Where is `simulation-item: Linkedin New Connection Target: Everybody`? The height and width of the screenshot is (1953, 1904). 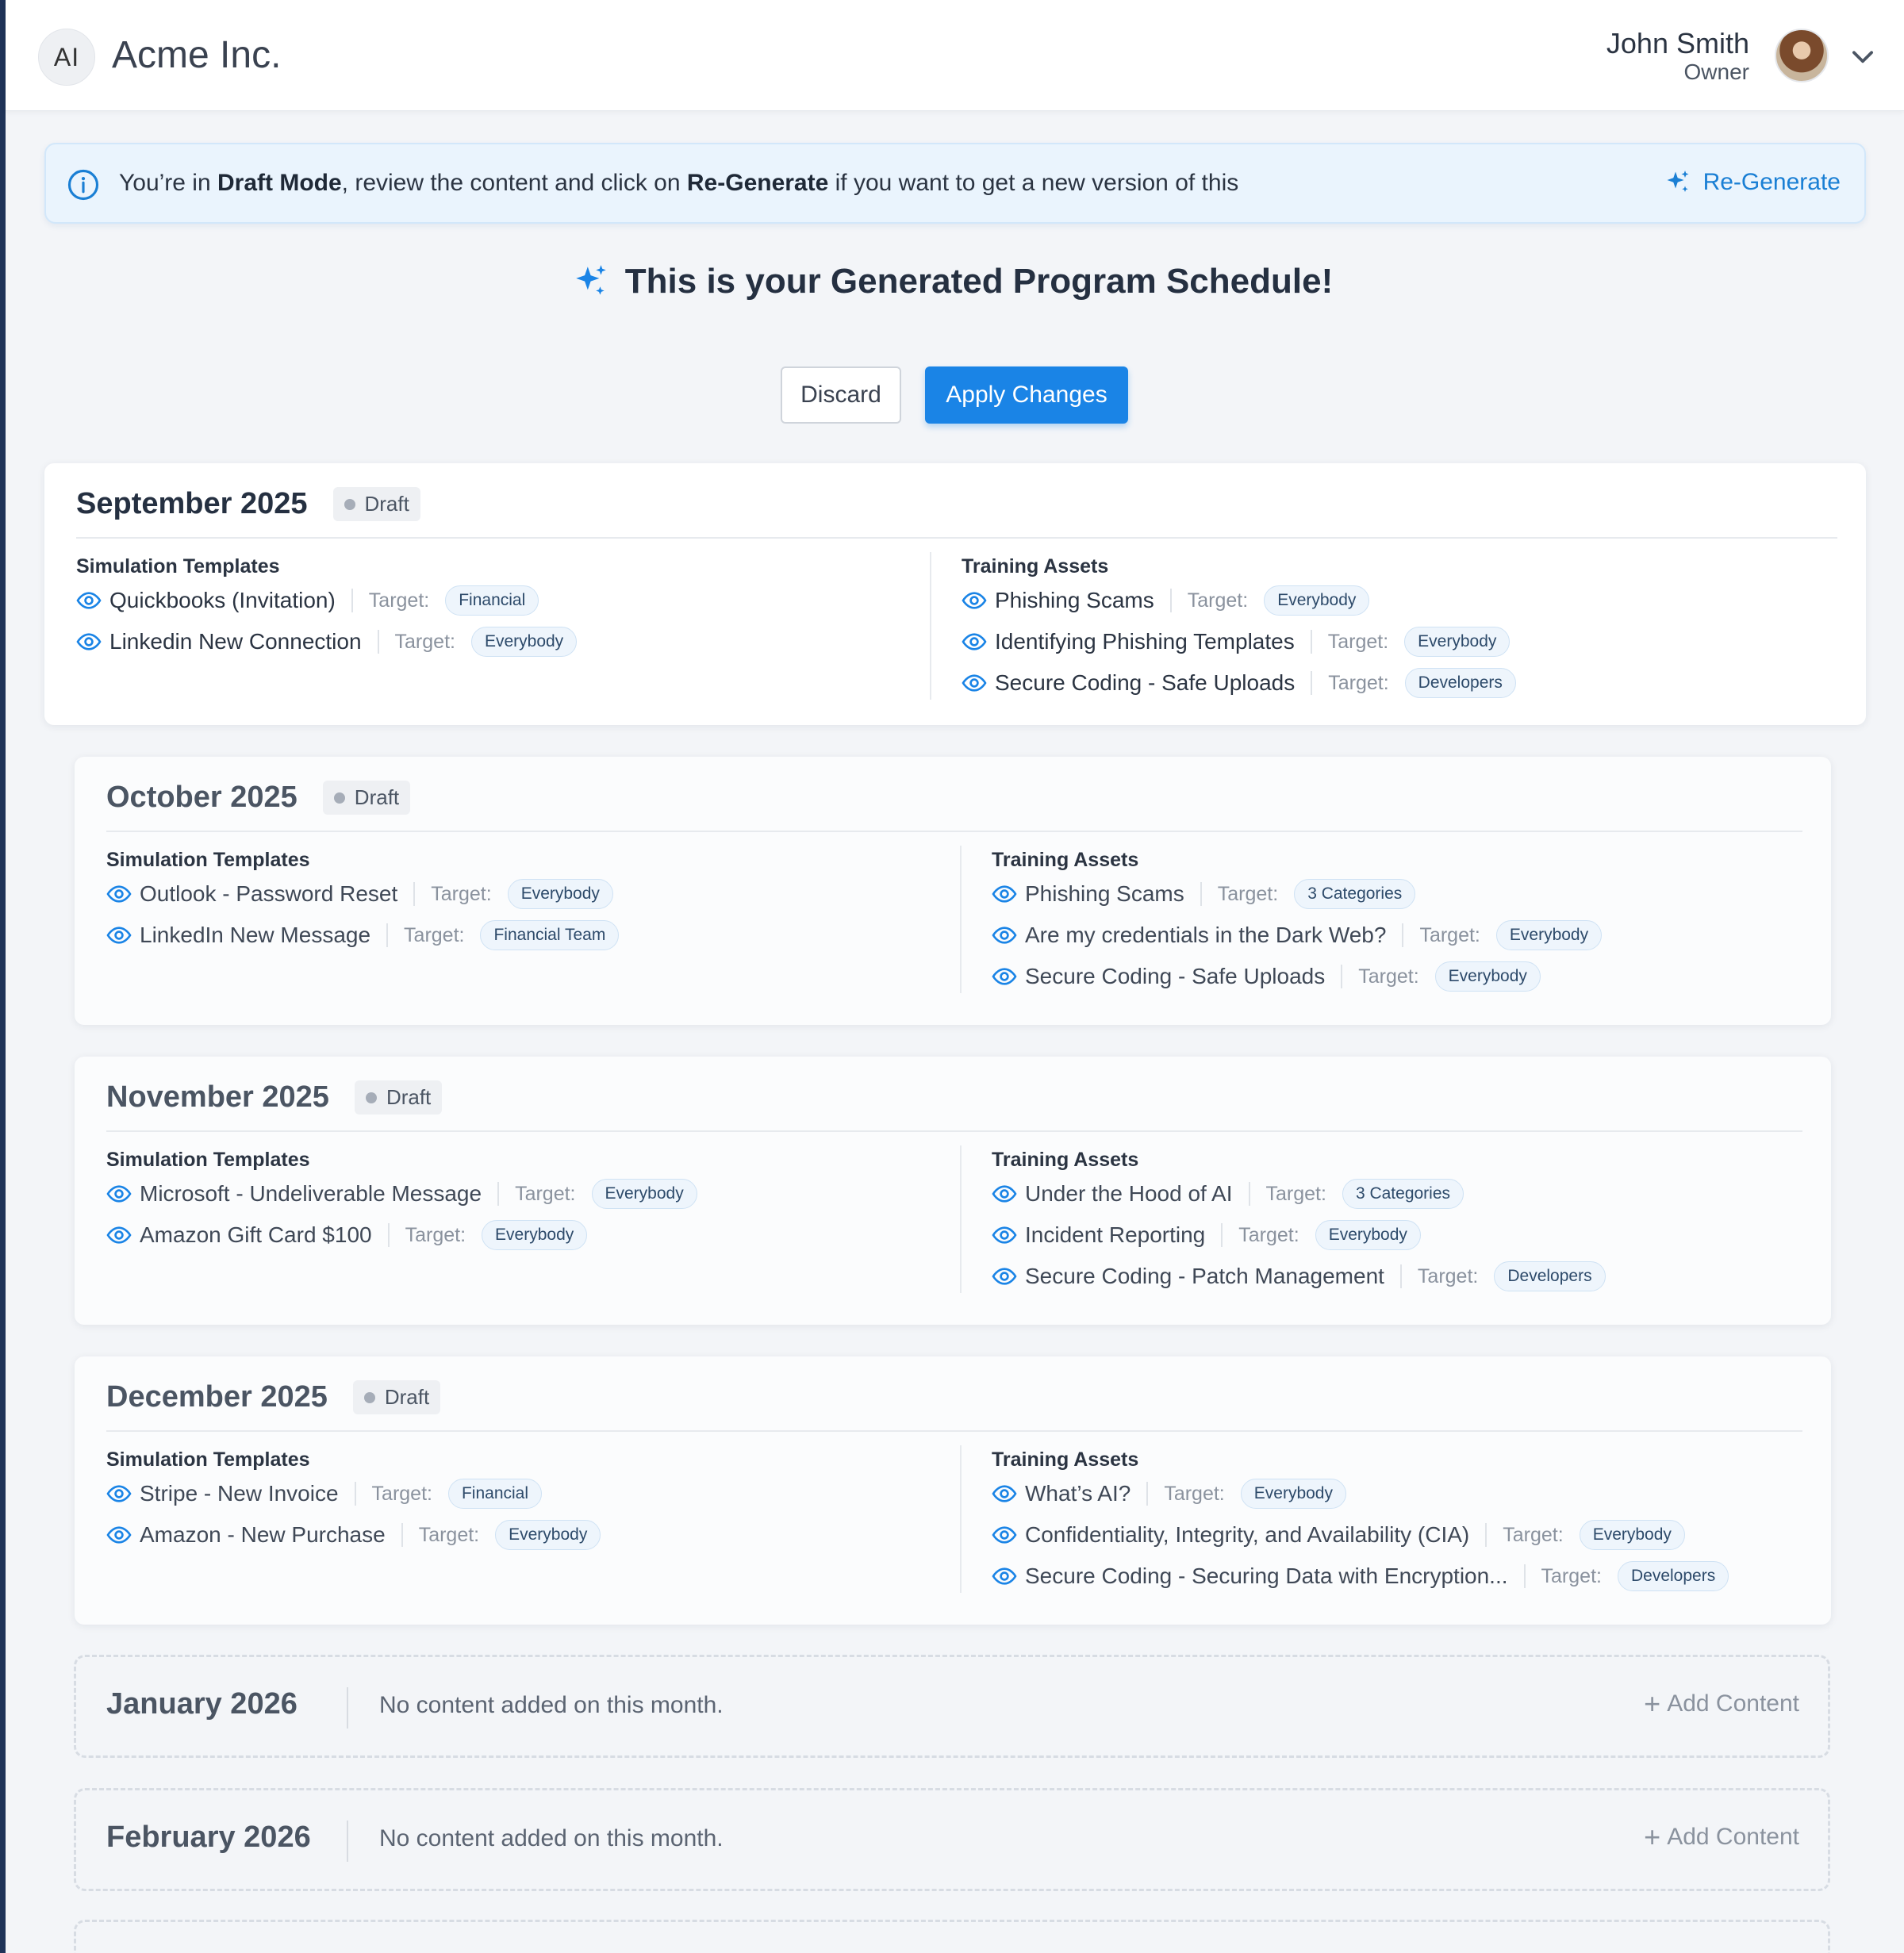 simulation-item: Linkedin New Connection Target: Everybody is located at coordinates (327, 642).